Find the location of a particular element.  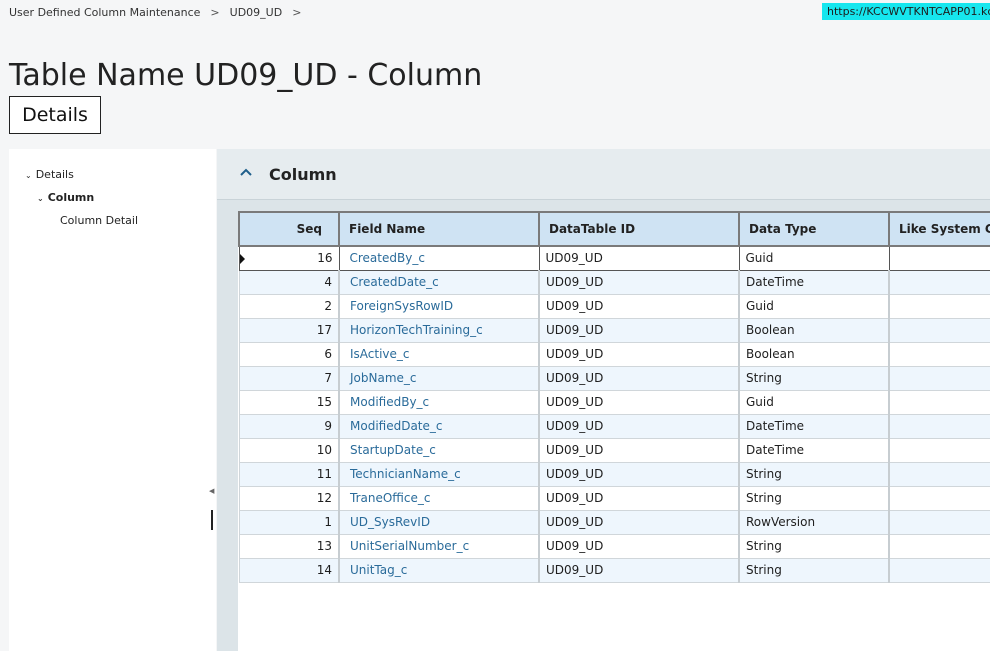

tree-item-details: ⌄ Details is located at coordinates (49, 174).